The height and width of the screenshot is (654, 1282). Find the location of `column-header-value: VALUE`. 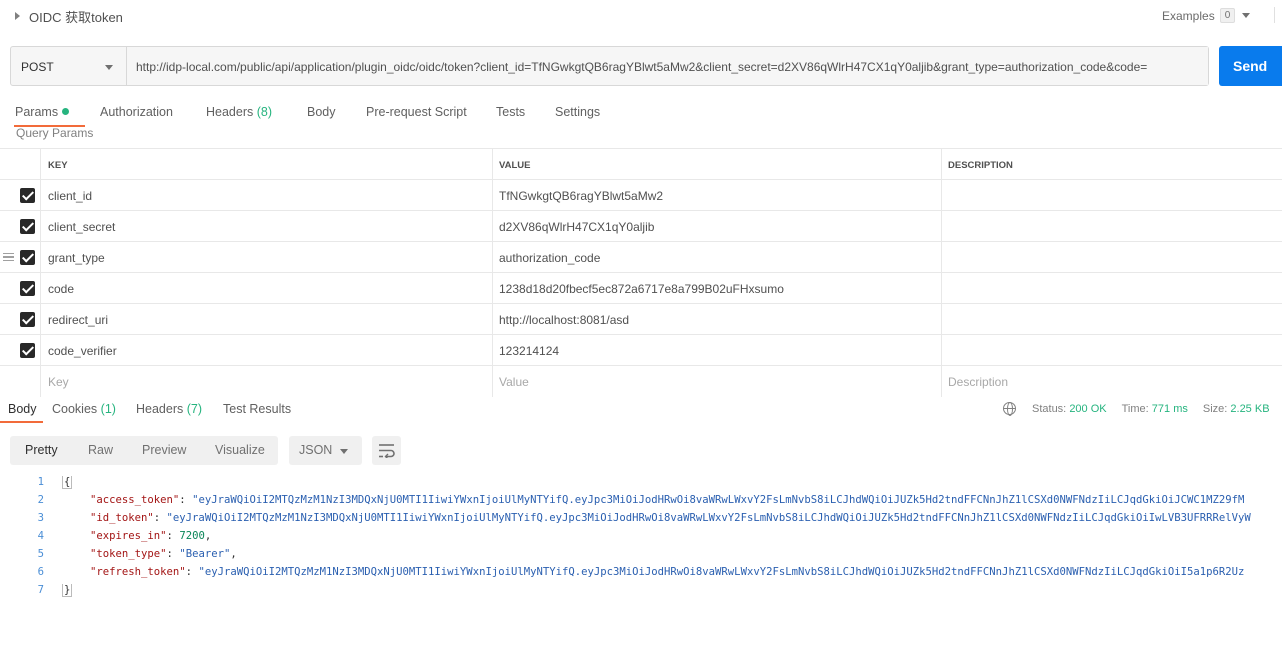

column-header-value: VALUE is located at coordinates (716, 164).